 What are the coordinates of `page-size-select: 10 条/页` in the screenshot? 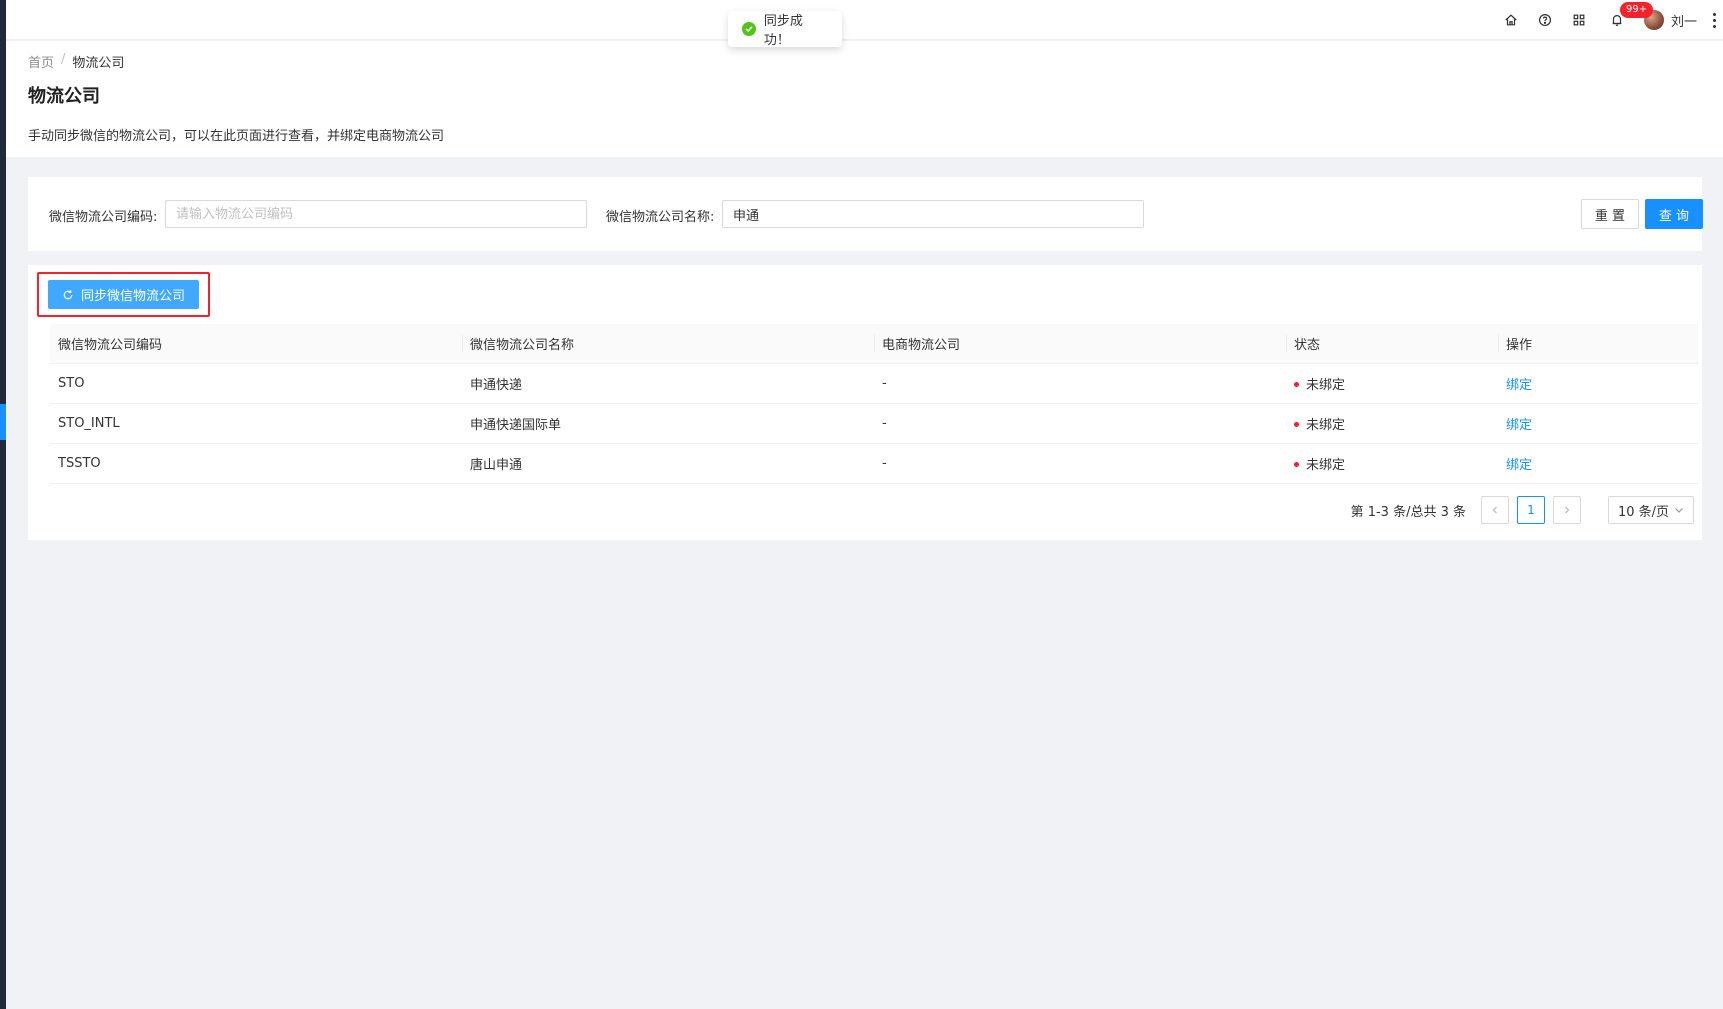 It's located at (1651, 510).